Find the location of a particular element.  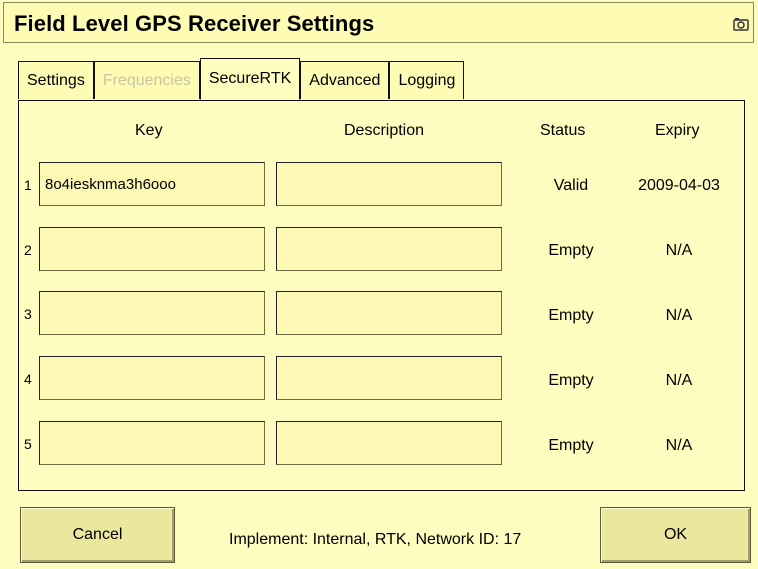

status-text-3: Empty is located at coordinates (571, 315).